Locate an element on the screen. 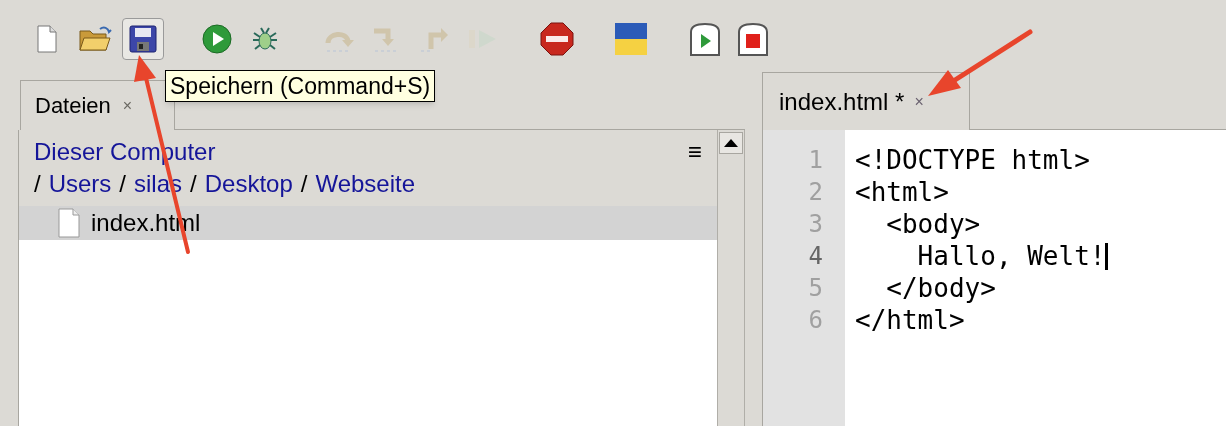 Image resolution: width=1226 pixels, height=426 pixels. tooltip: Speichern (Command+S) is located at coordinates (300, 86).